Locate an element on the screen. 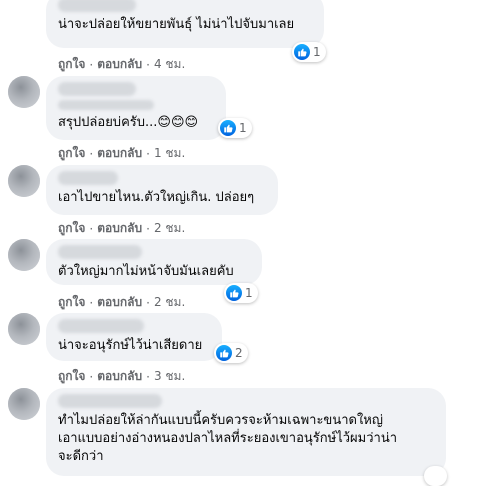 The image size is (484, 486). reaction-count: 2 is located at coordinates (231, 353).